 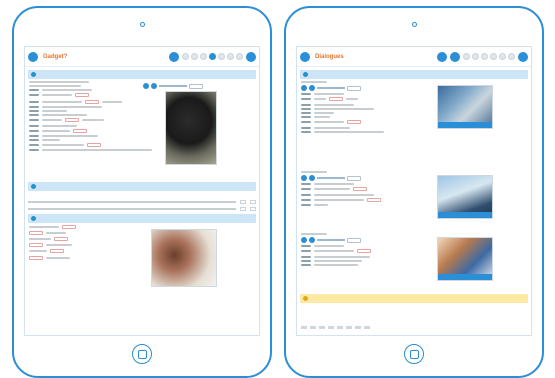 I want to click on page-dot-active, so click(x=212, y=56).